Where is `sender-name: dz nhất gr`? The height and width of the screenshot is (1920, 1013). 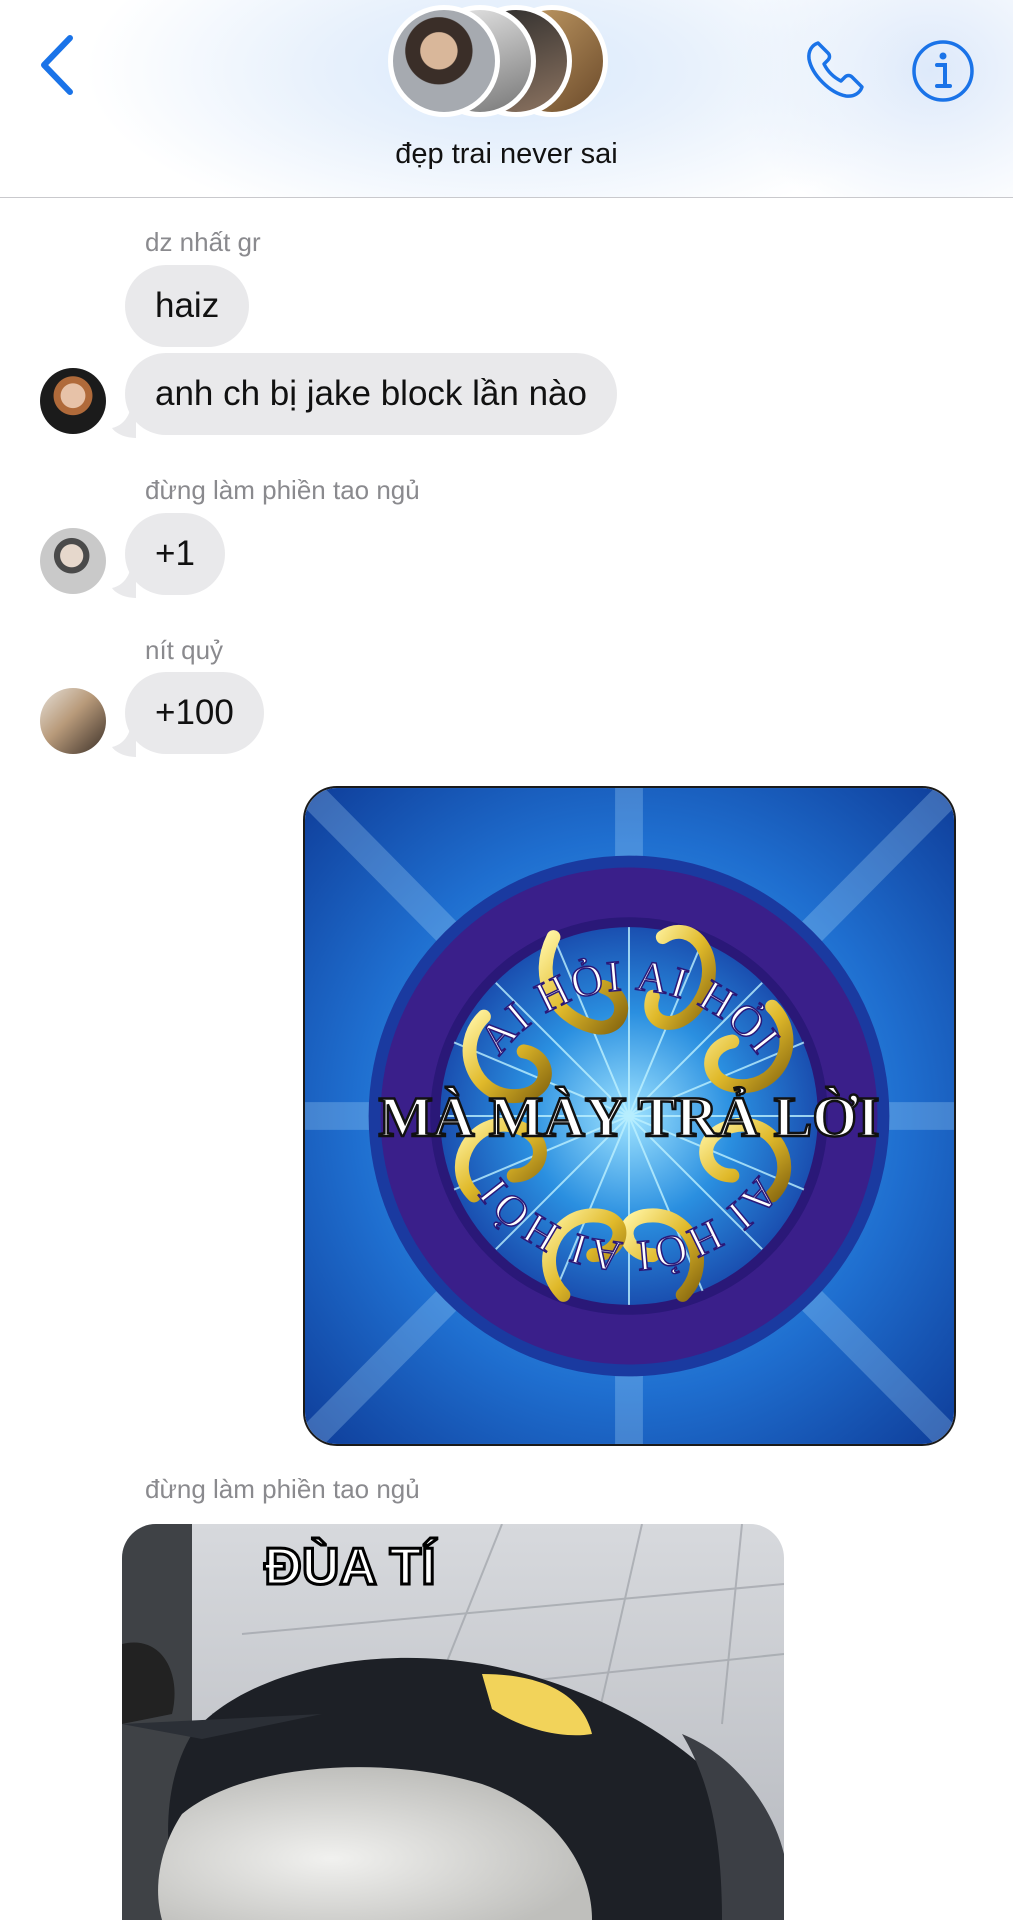 sender-name: dz nhất gr is located at coordinates (203, 242).